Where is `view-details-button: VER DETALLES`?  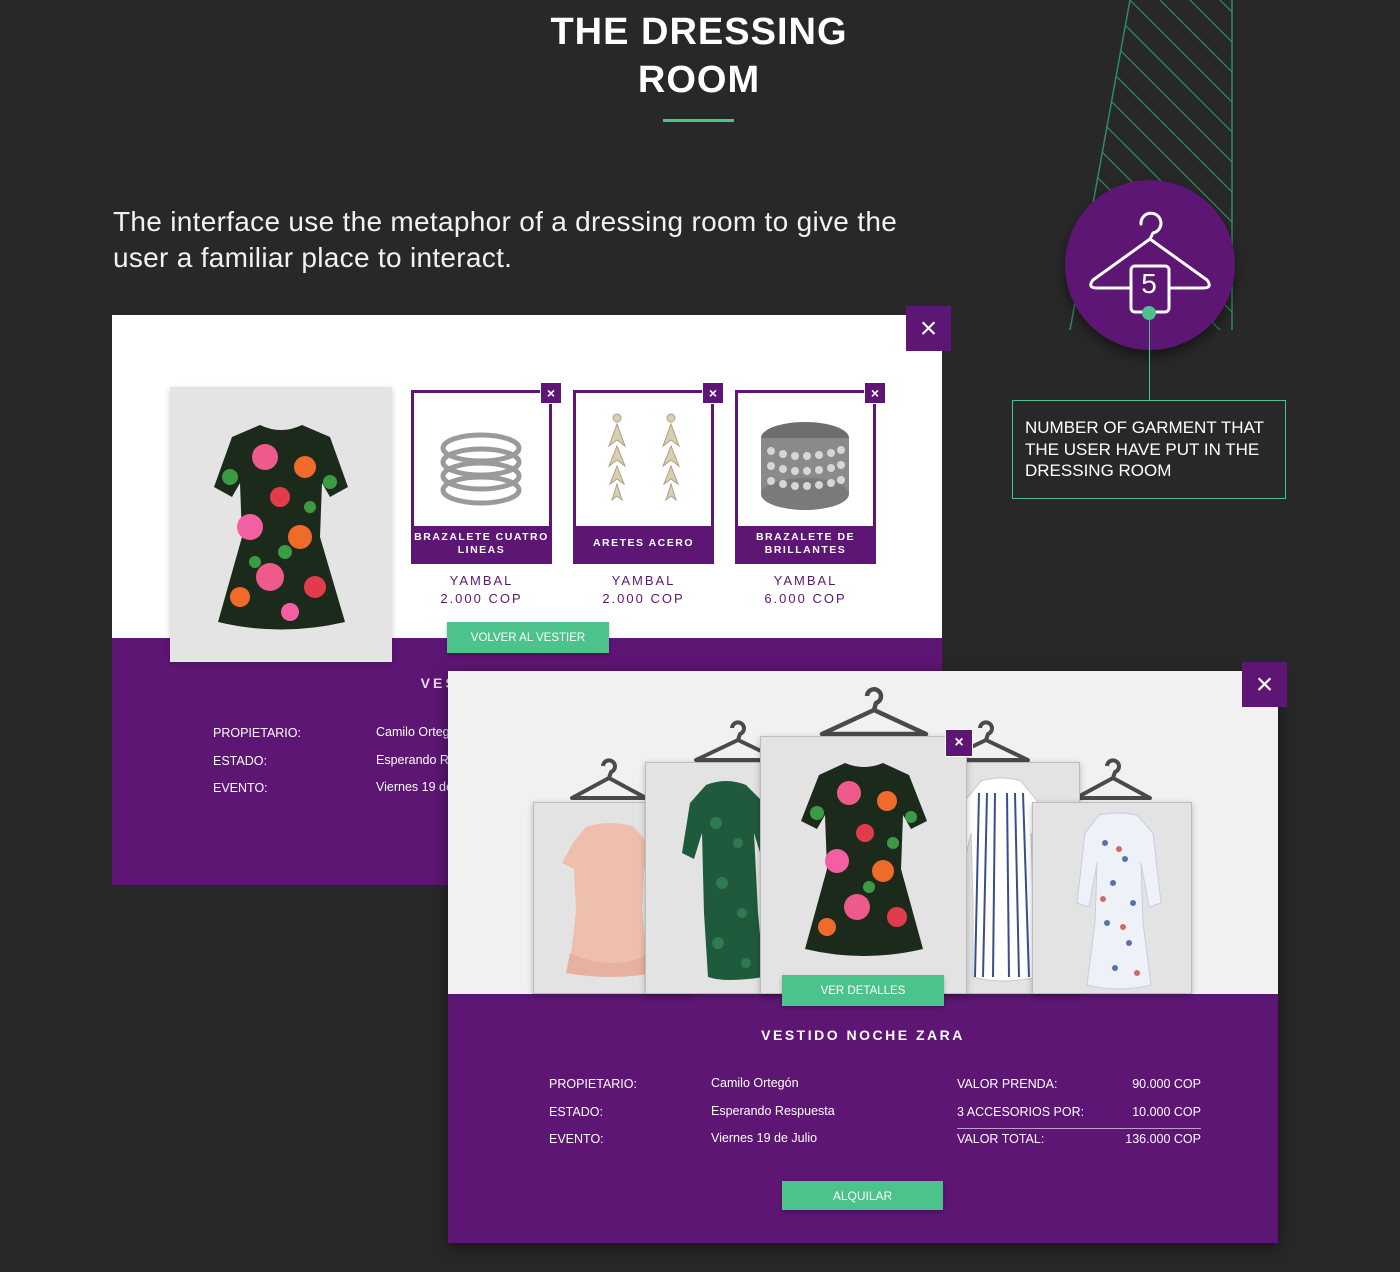 view-details-button: VER DETALLES is located at coordinates (863, 990).